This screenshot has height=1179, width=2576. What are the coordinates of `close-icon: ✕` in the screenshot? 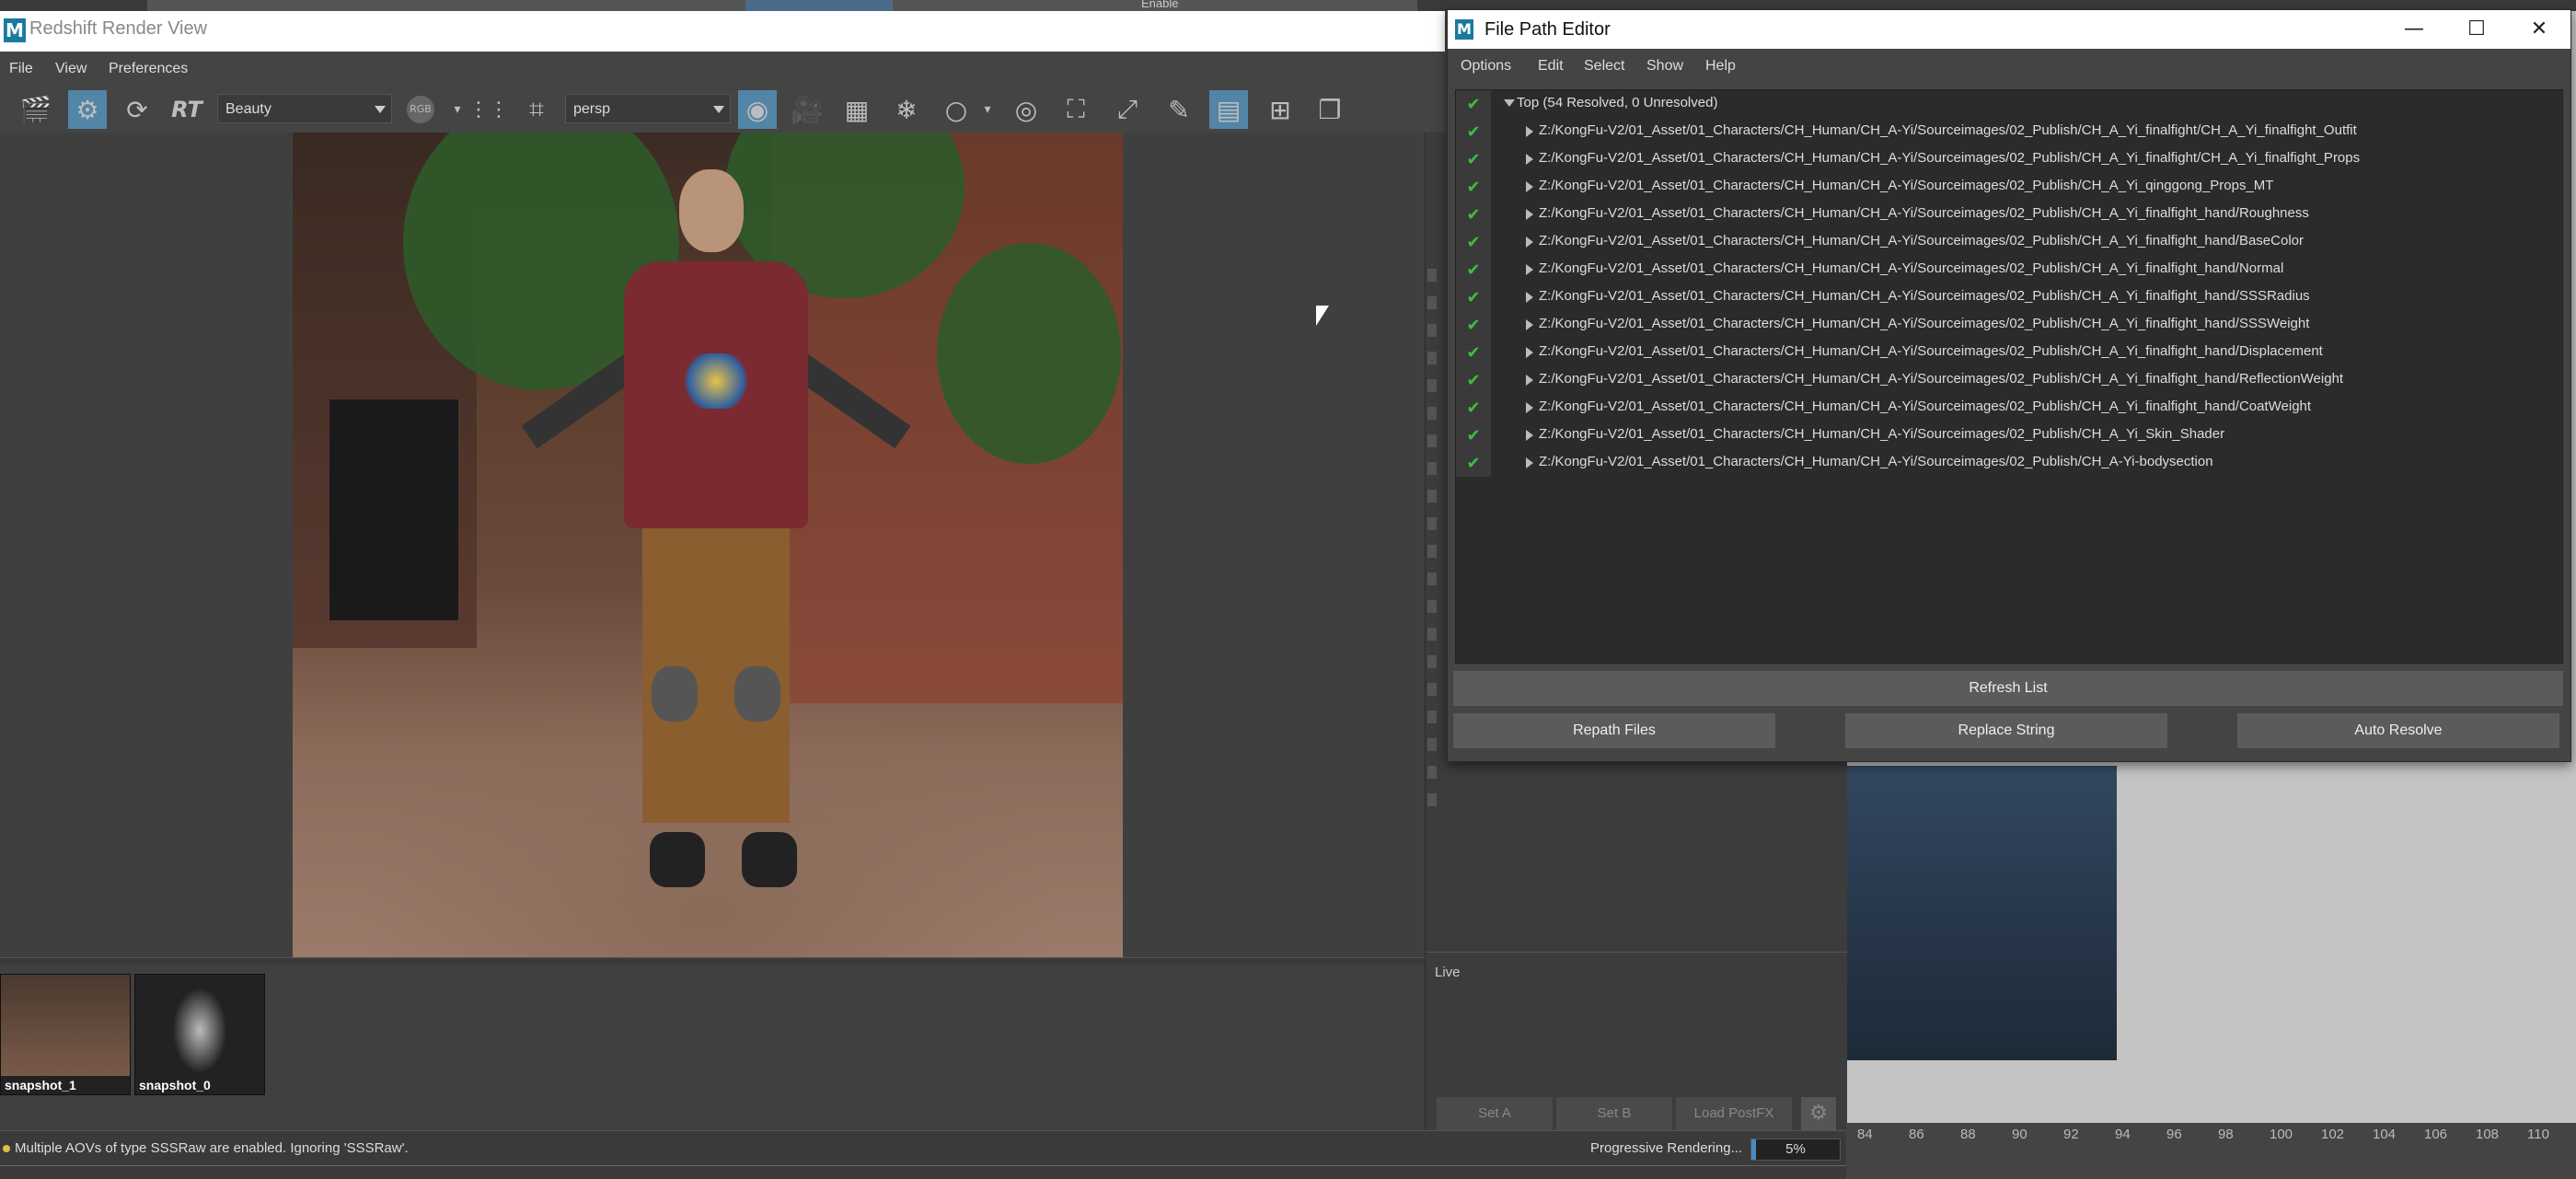 It's located at (2539, 29).